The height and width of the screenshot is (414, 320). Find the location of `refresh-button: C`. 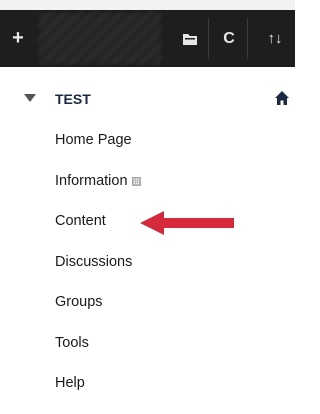

refresh-button: C is located at coordinates (229, 38).